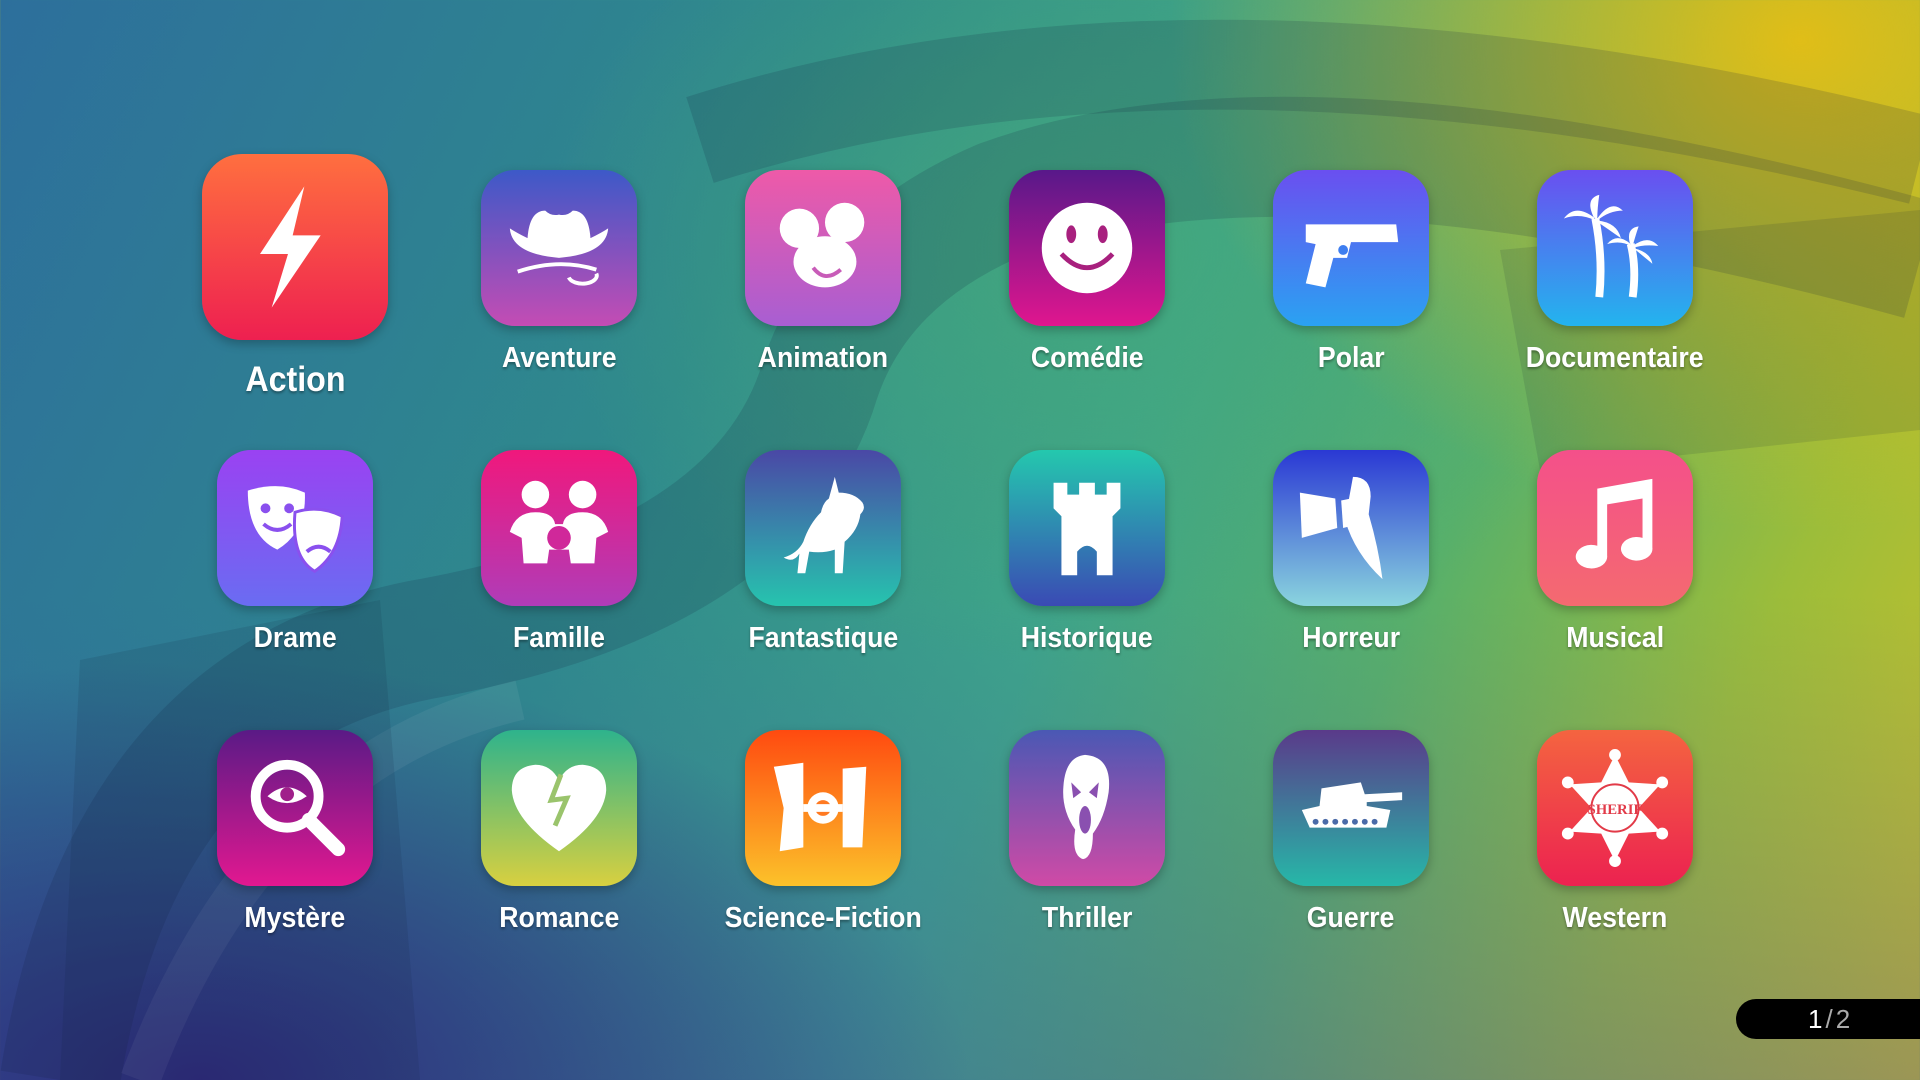 This screenshot has width=1920, height=1080. I want to click on pistol-icon, so click(1352, 256).